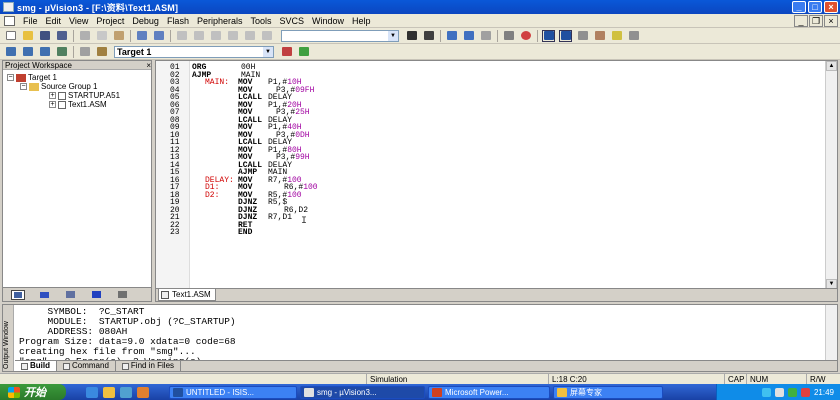 The height and width of the screenshot is (400, 840). I want to click on tools-button, so click(633, 36).